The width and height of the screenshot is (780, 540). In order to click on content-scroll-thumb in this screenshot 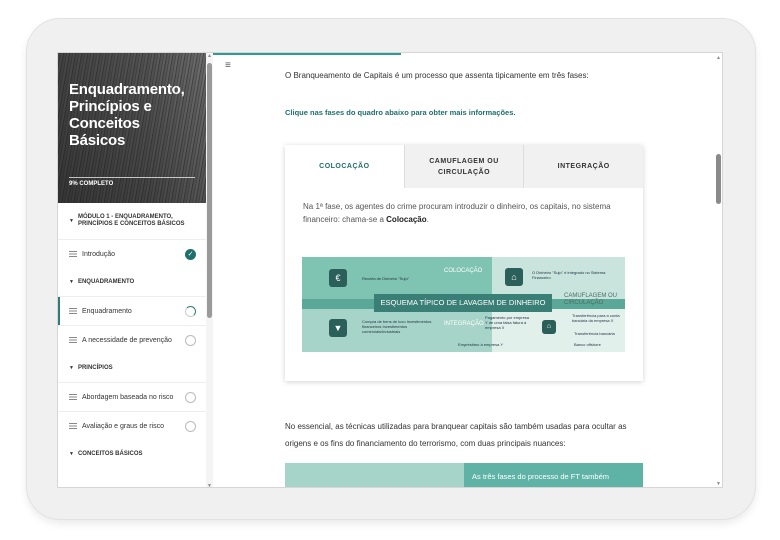, I will do `click(718, 179)`.